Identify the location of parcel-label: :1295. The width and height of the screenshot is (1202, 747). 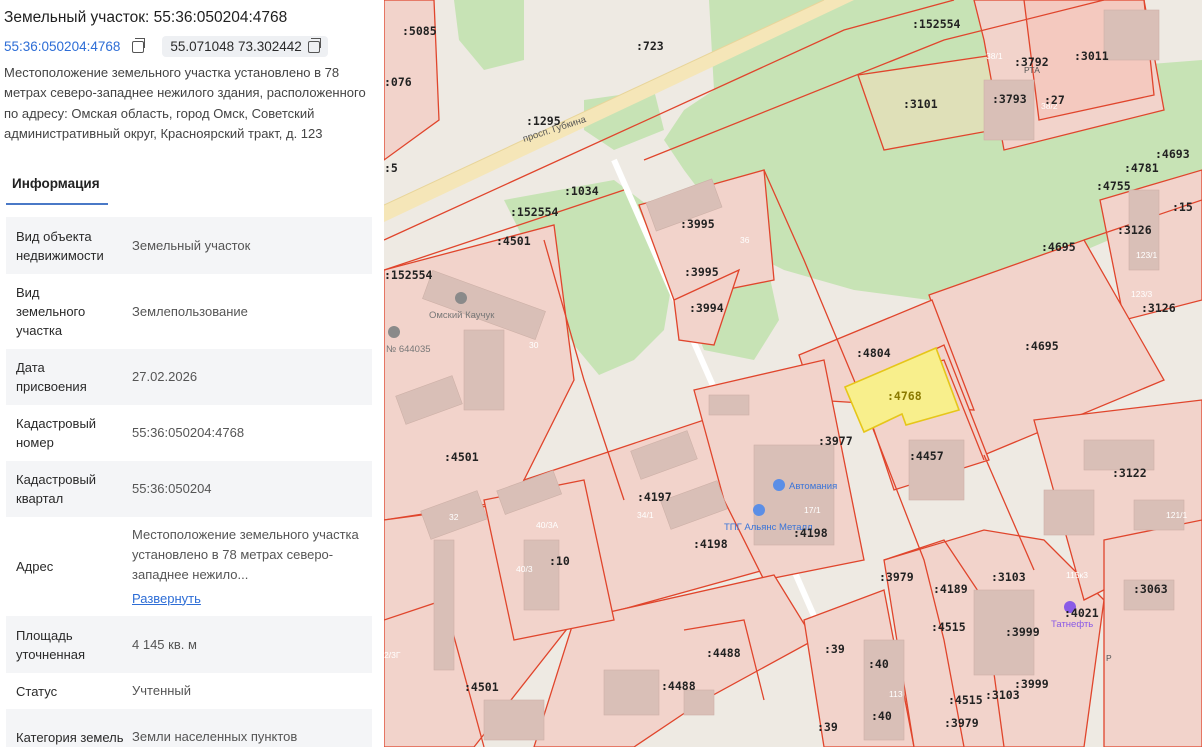
(543, 121).